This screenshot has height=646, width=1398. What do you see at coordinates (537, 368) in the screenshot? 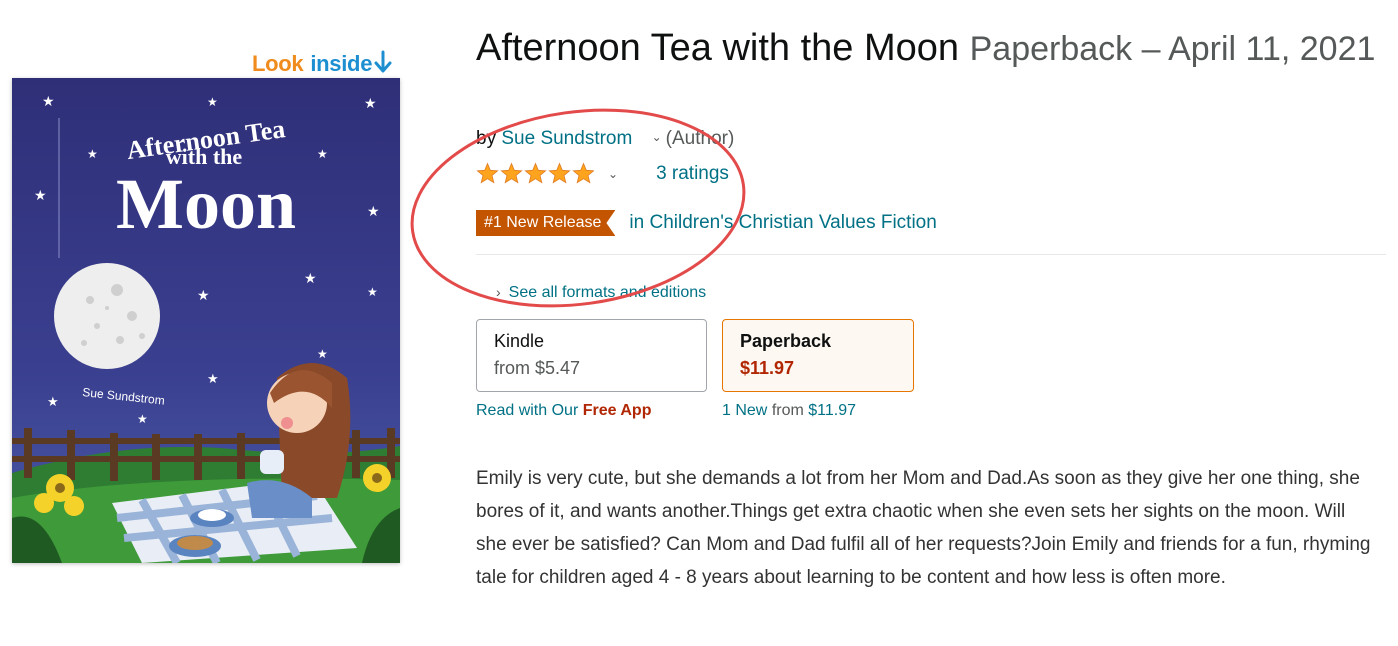
I see `format-kindle-price: from $5.47` at bounding box center [537, 368].